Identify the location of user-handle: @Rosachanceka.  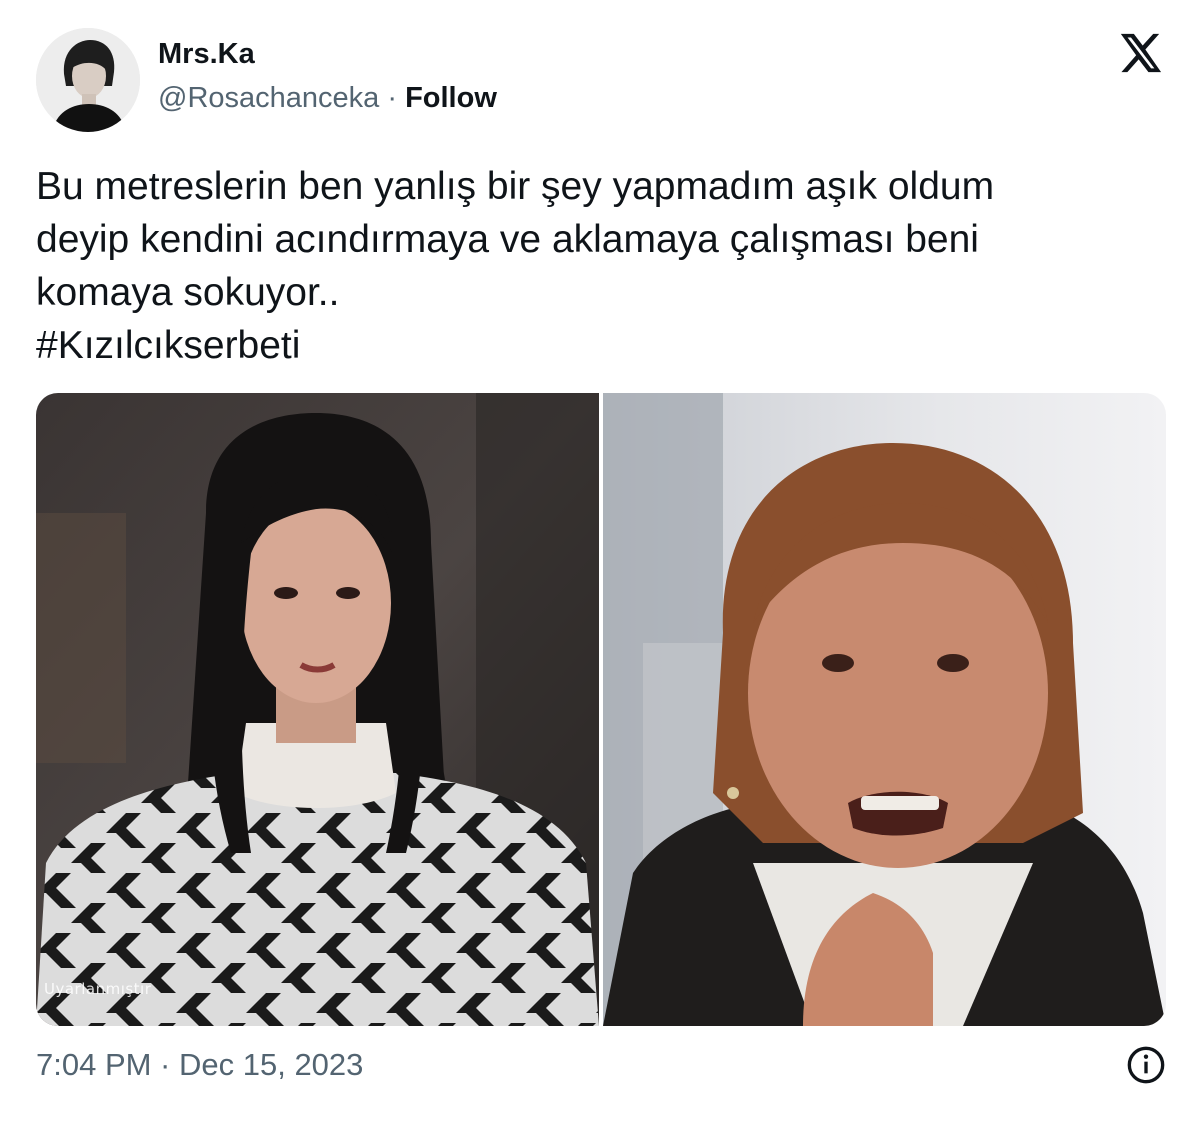
(268, 98).